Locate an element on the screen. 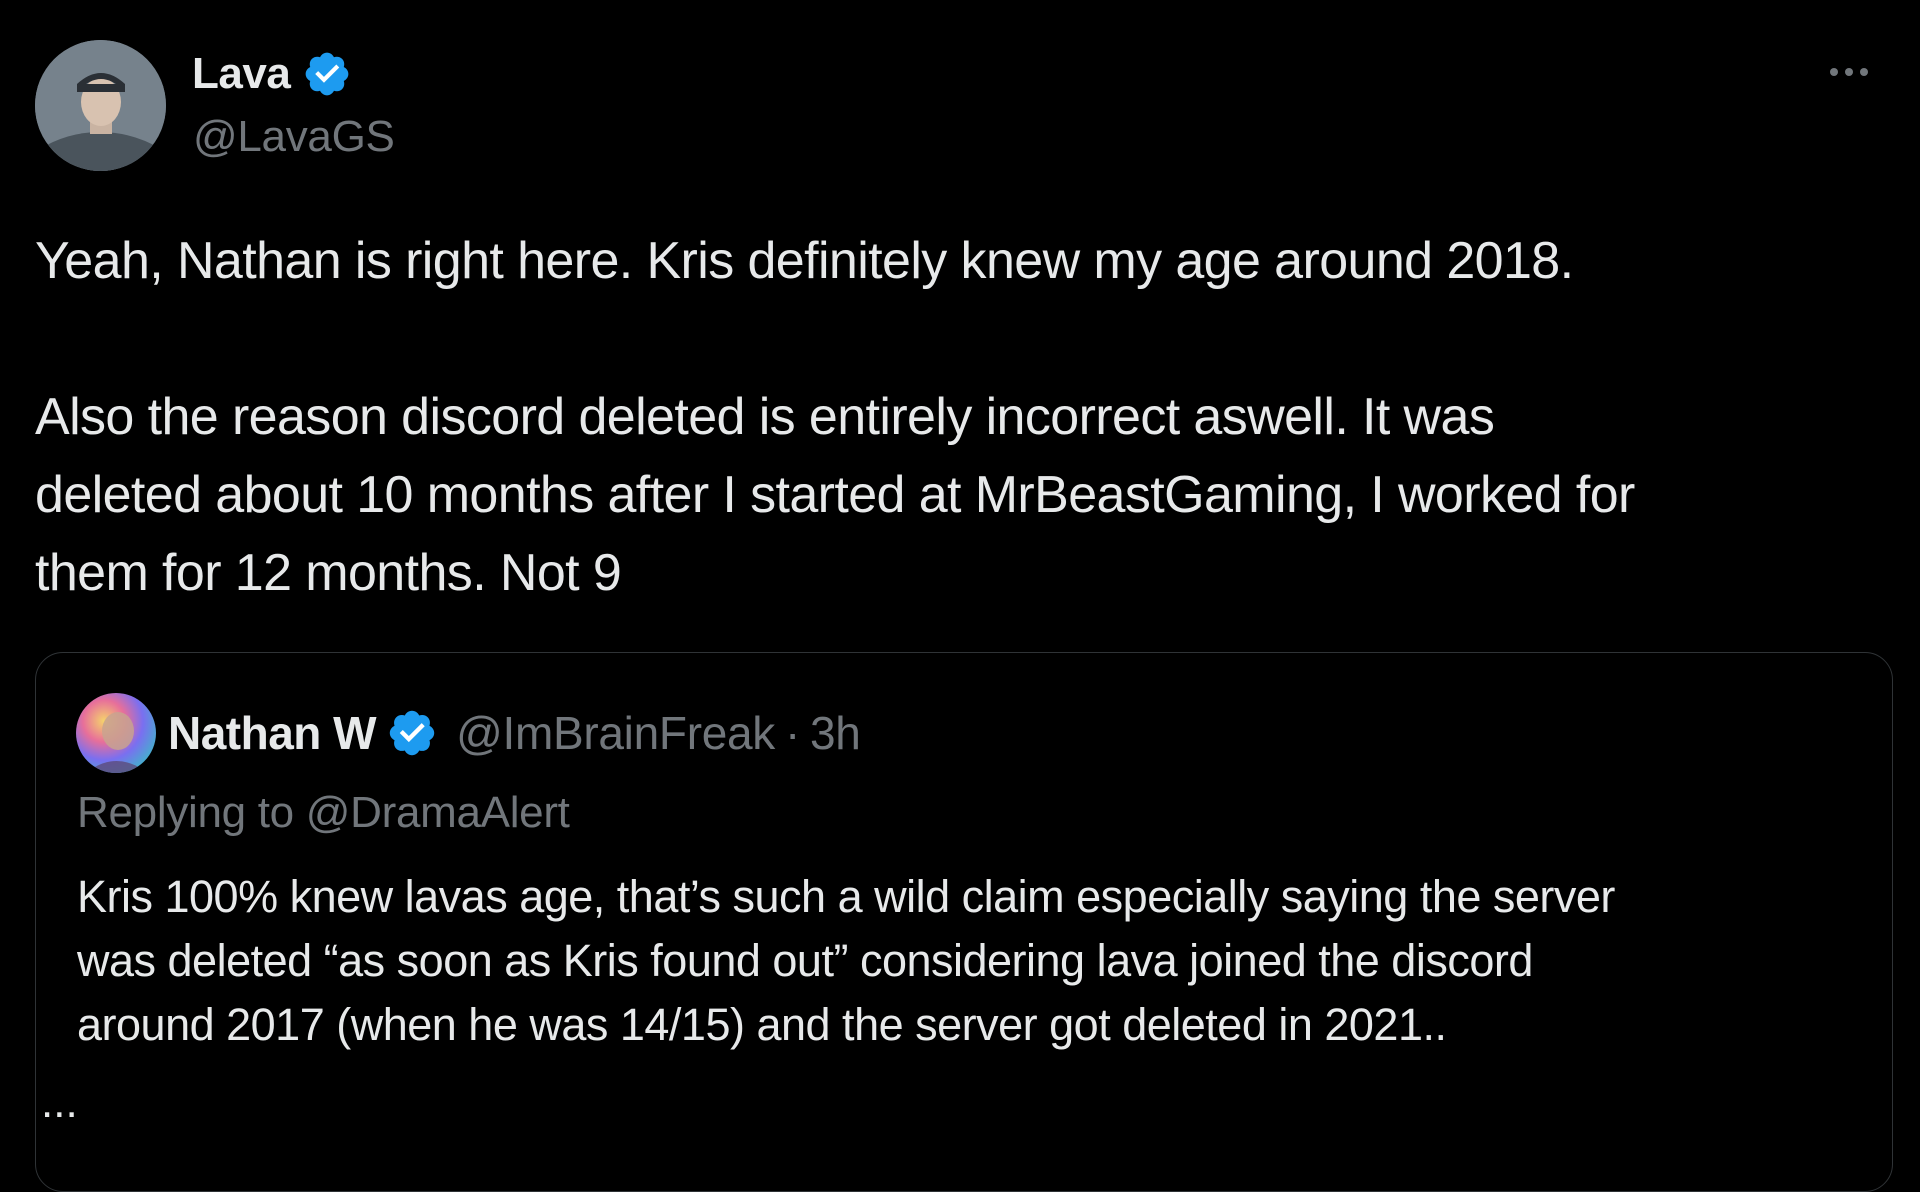 This screenshot has width=1920, height=1192. quoted-author-avatar is located at coordinates (116, 733).